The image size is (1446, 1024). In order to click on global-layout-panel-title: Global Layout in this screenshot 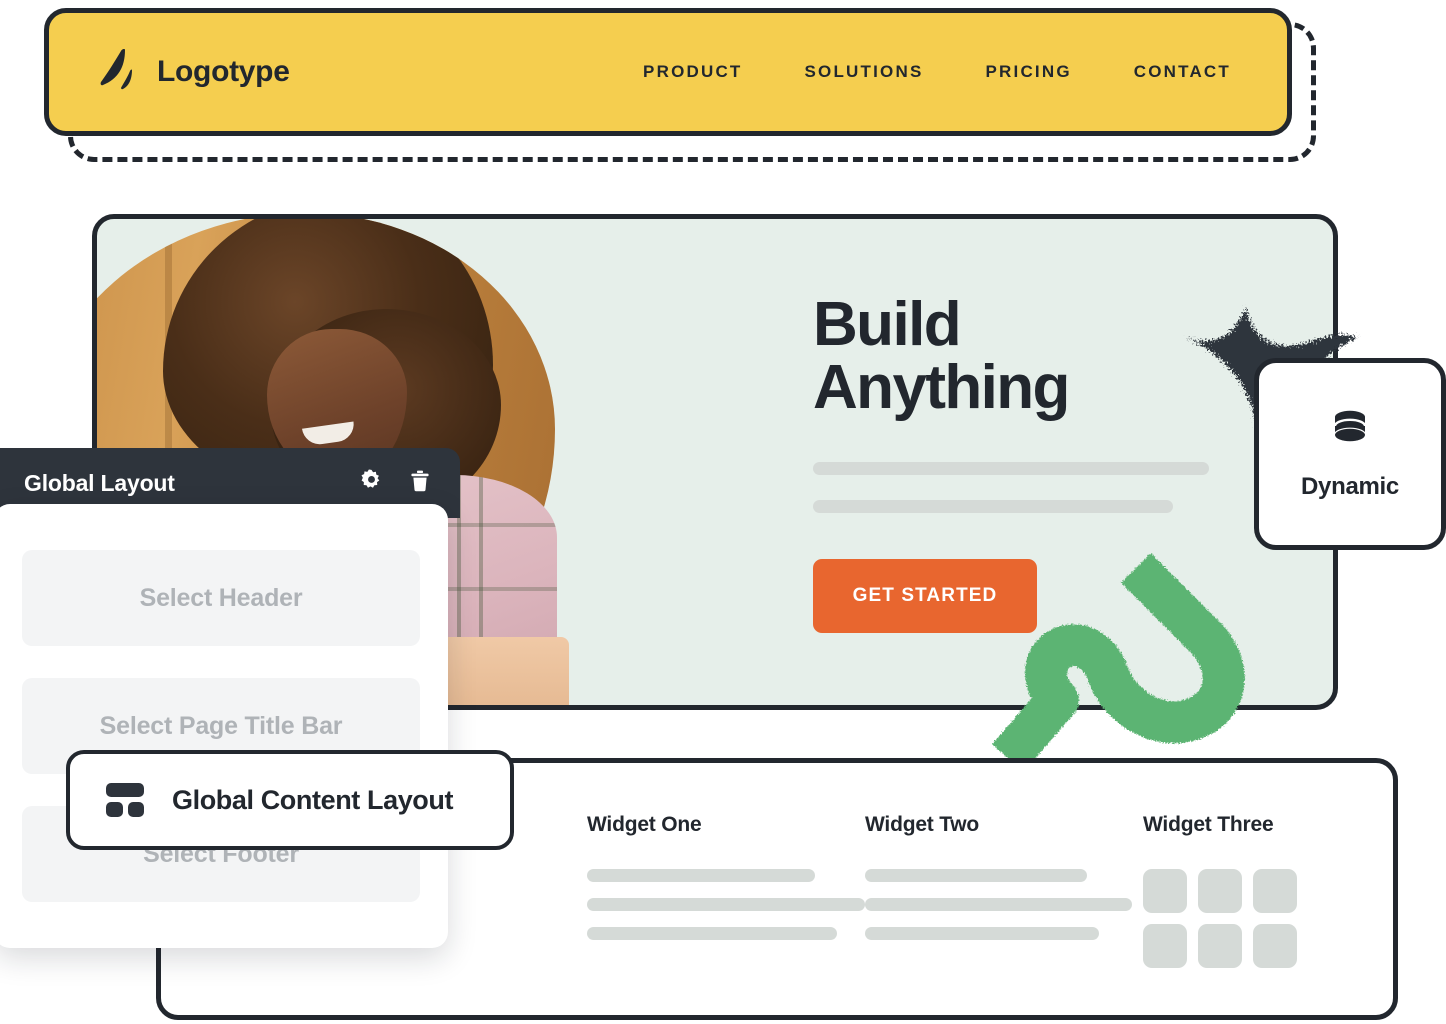, I will do `click(99, 482)`.